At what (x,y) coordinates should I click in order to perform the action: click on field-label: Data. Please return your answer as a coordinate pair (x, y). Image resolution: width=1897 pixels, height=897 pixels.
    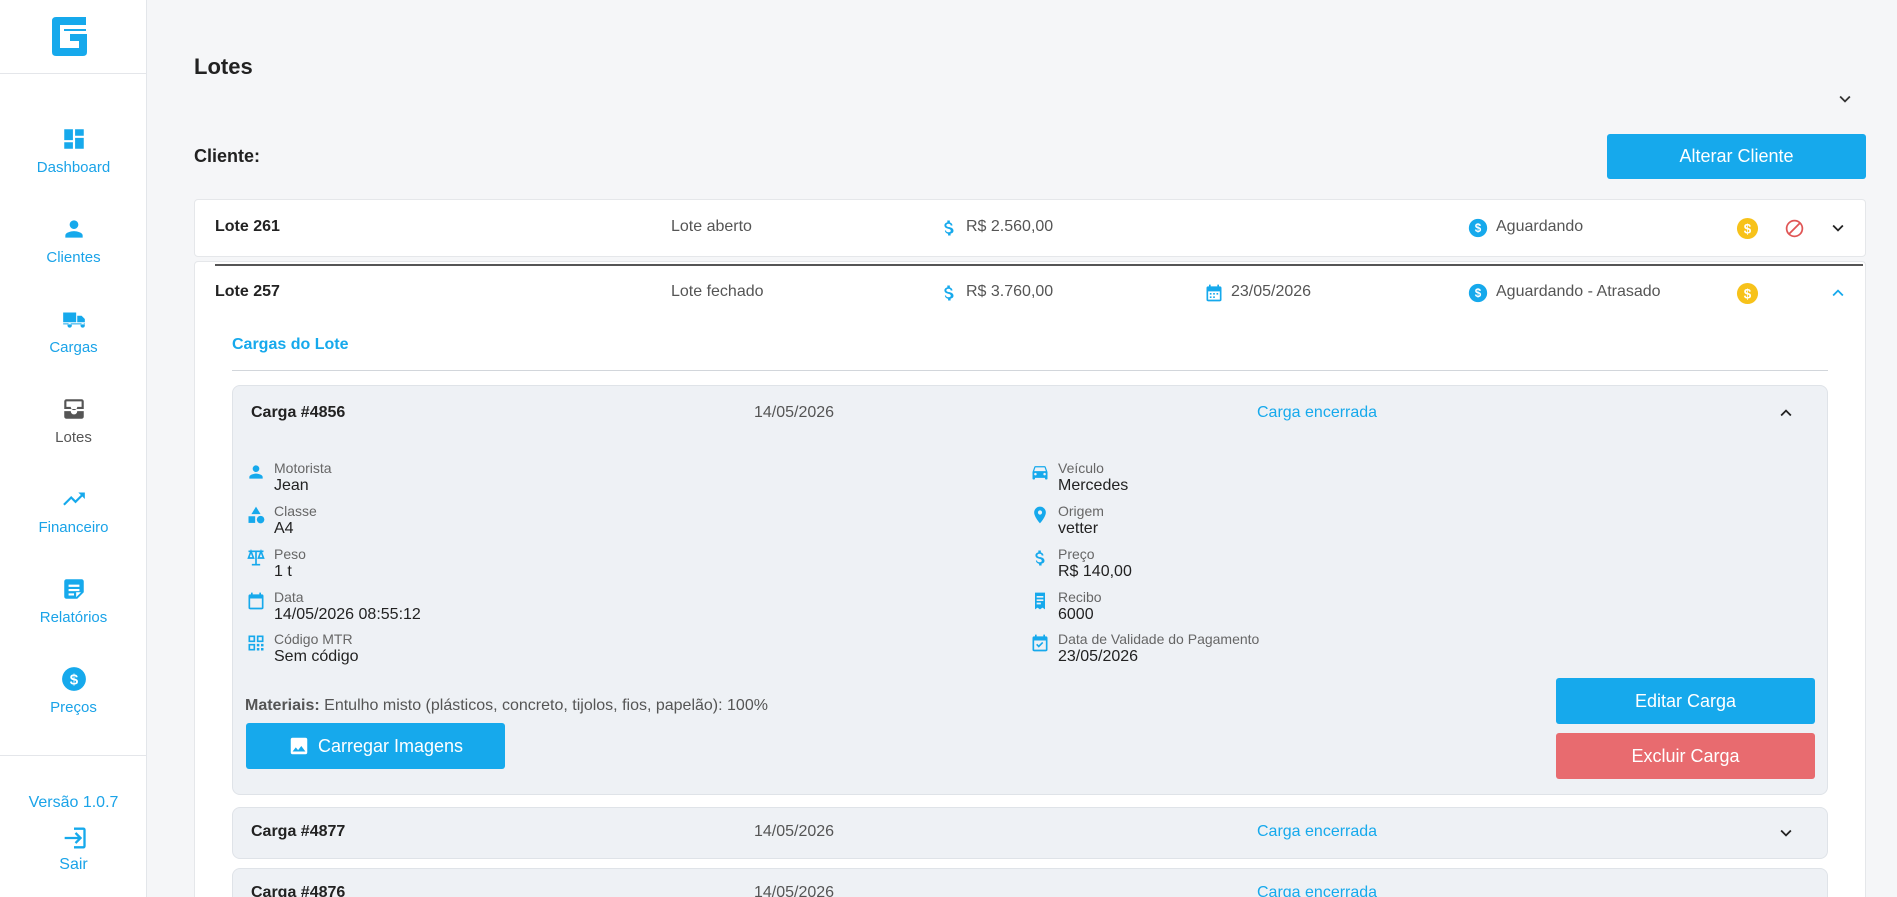
    Looking at the image, I should click on (289, 597).